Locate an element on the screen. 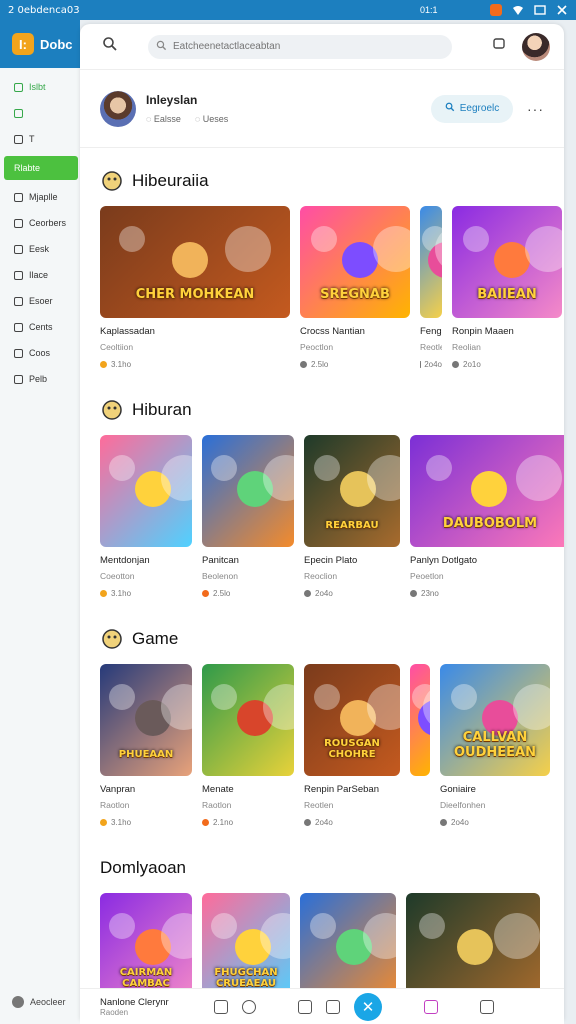 The width and height of the screenshot is (576, 1024). card-meta: Menate Raotlon 2.1no is located at coordinates (248, 805).